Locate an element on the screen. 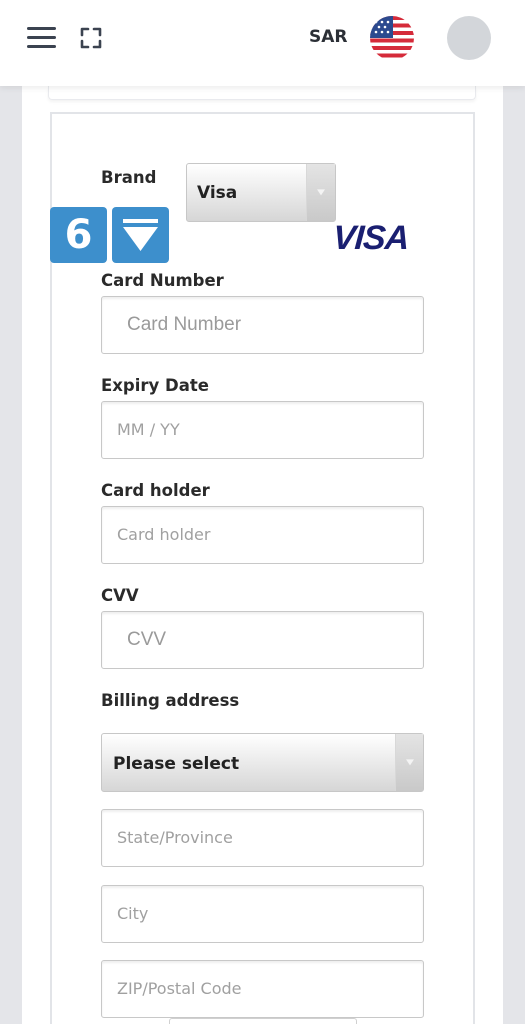 The height and width of the screenshot is (1024, 525). menu-icon is located at coordinates (42, 37).